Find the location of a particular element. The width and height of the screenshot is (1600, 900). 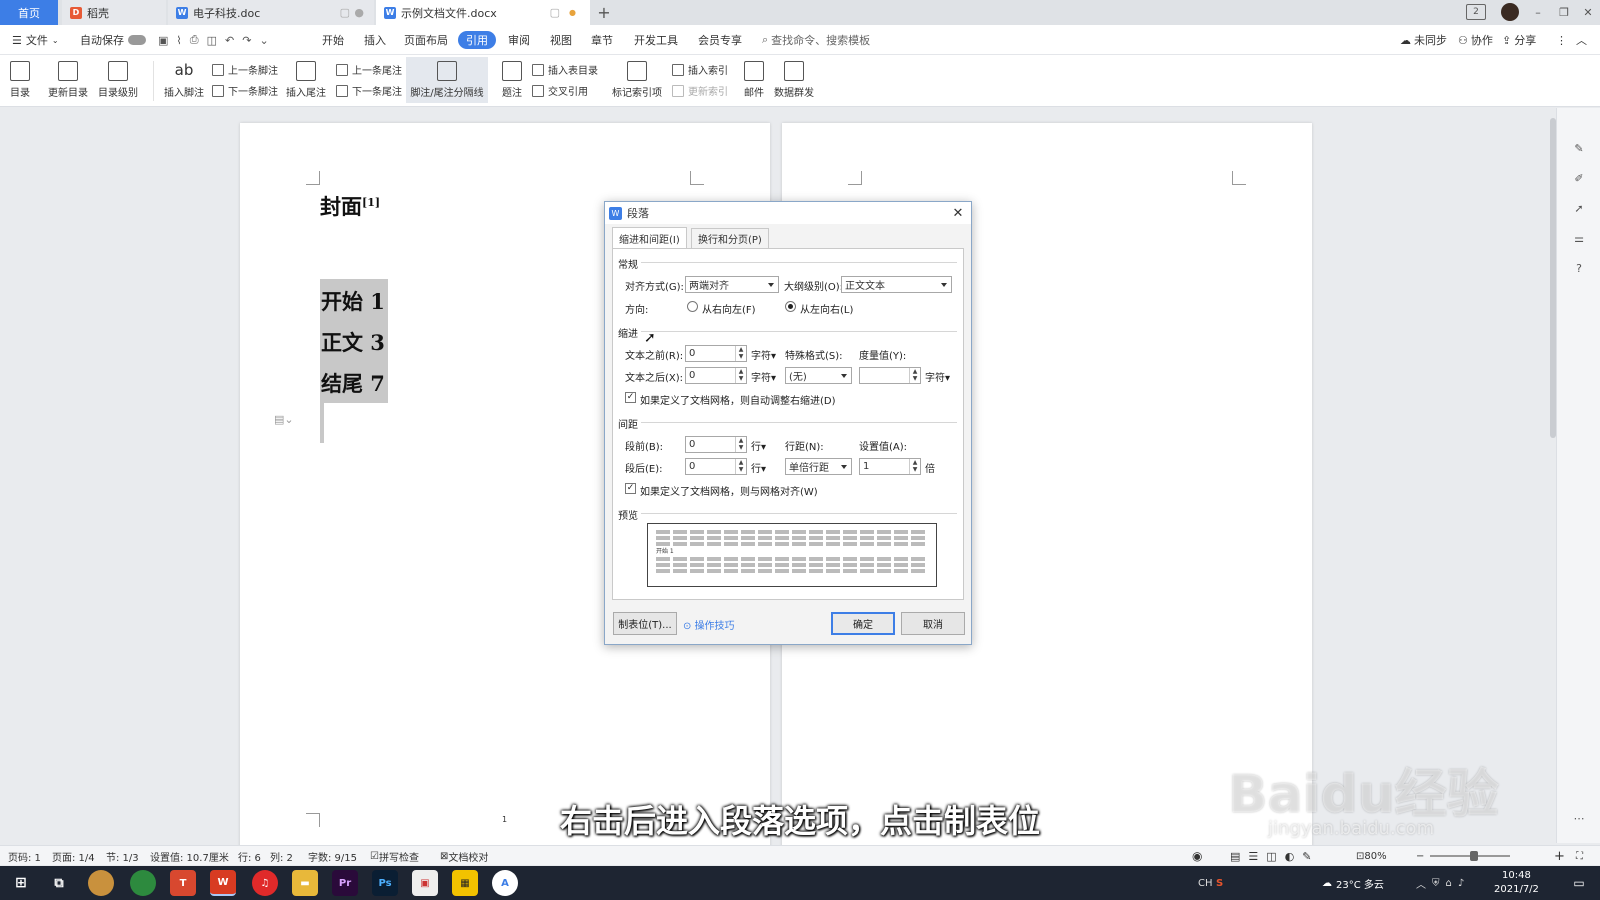

after-text-input: 0 ▲ ▼ is located at coordinates (716, 375).